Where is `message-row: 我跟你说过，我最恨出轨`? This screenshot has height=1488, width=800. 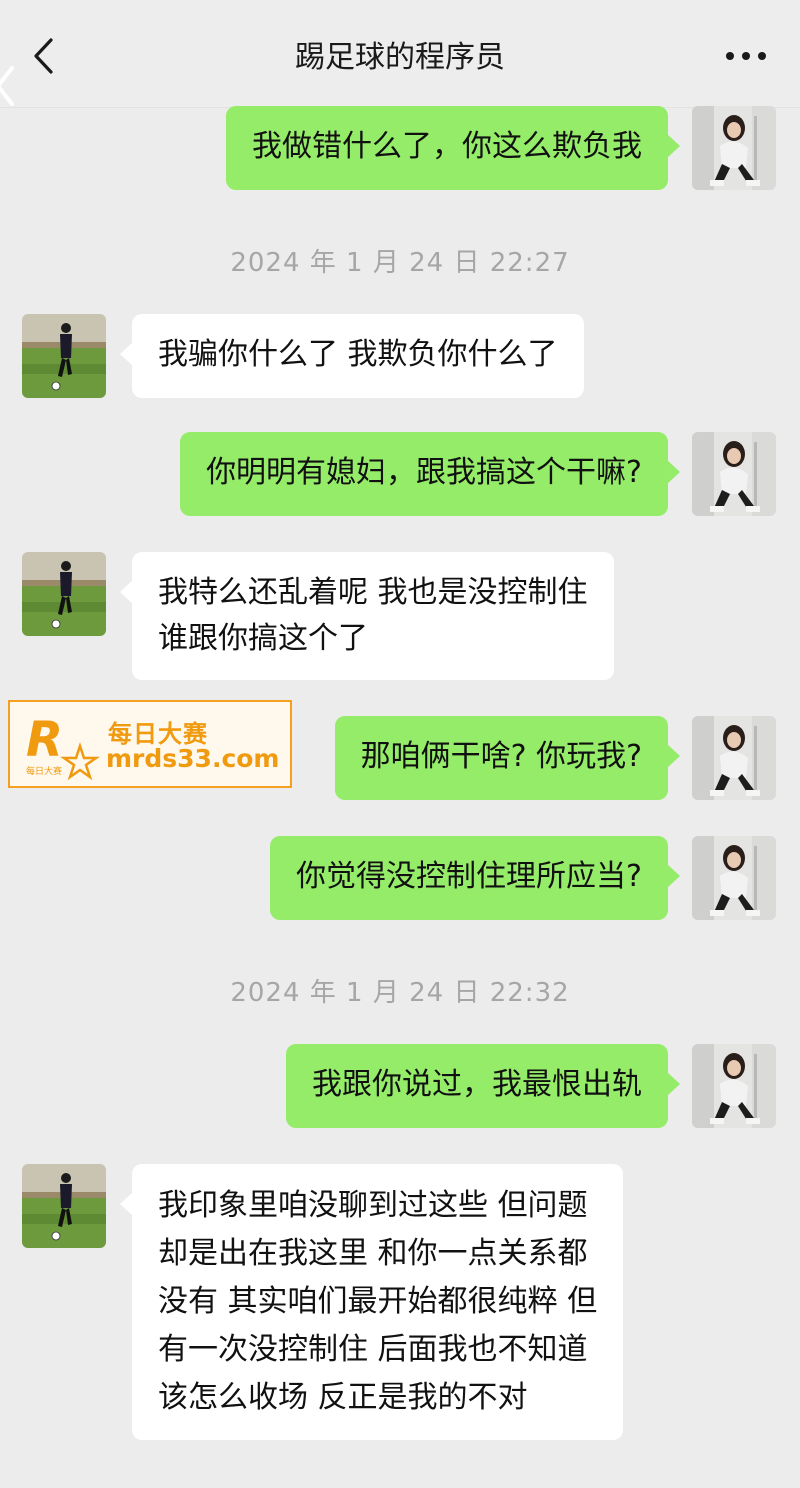
message-row: 我跟你说过，我最恨出轨 is located at coordinates (400, 1087).